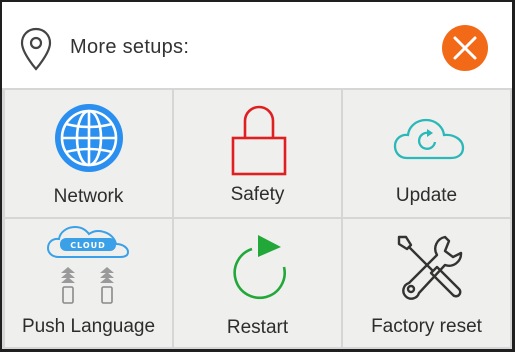 The width and height of the screenshot is (515, 352). Describe the element at coordinates (429, 139) in the screenshot. I see `cloud-sync-icon` at that location.